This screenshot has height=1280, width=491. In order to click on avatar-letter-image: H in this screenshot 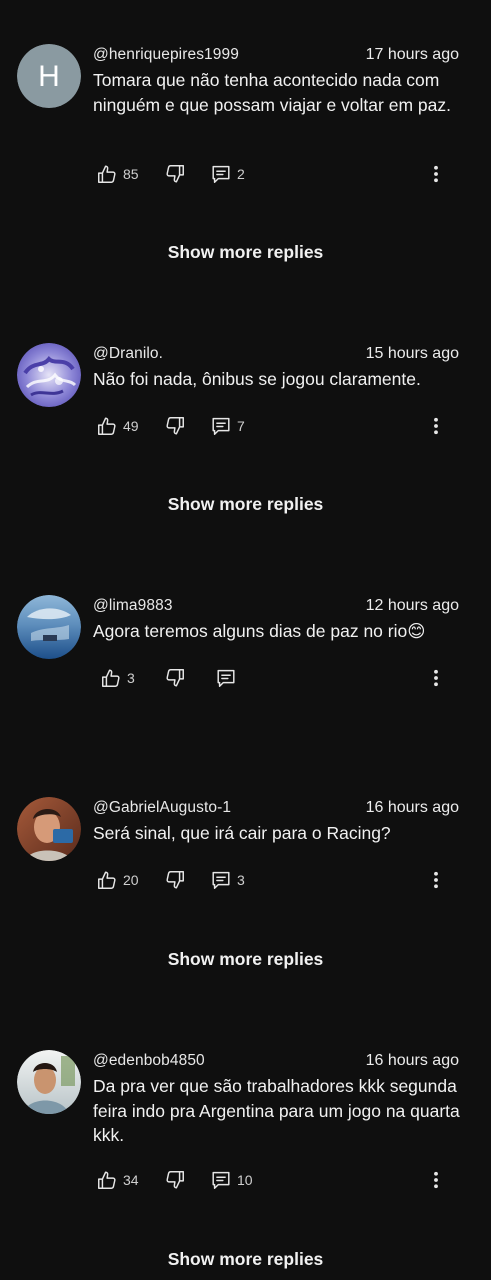, I will do `click(49, 76)`.